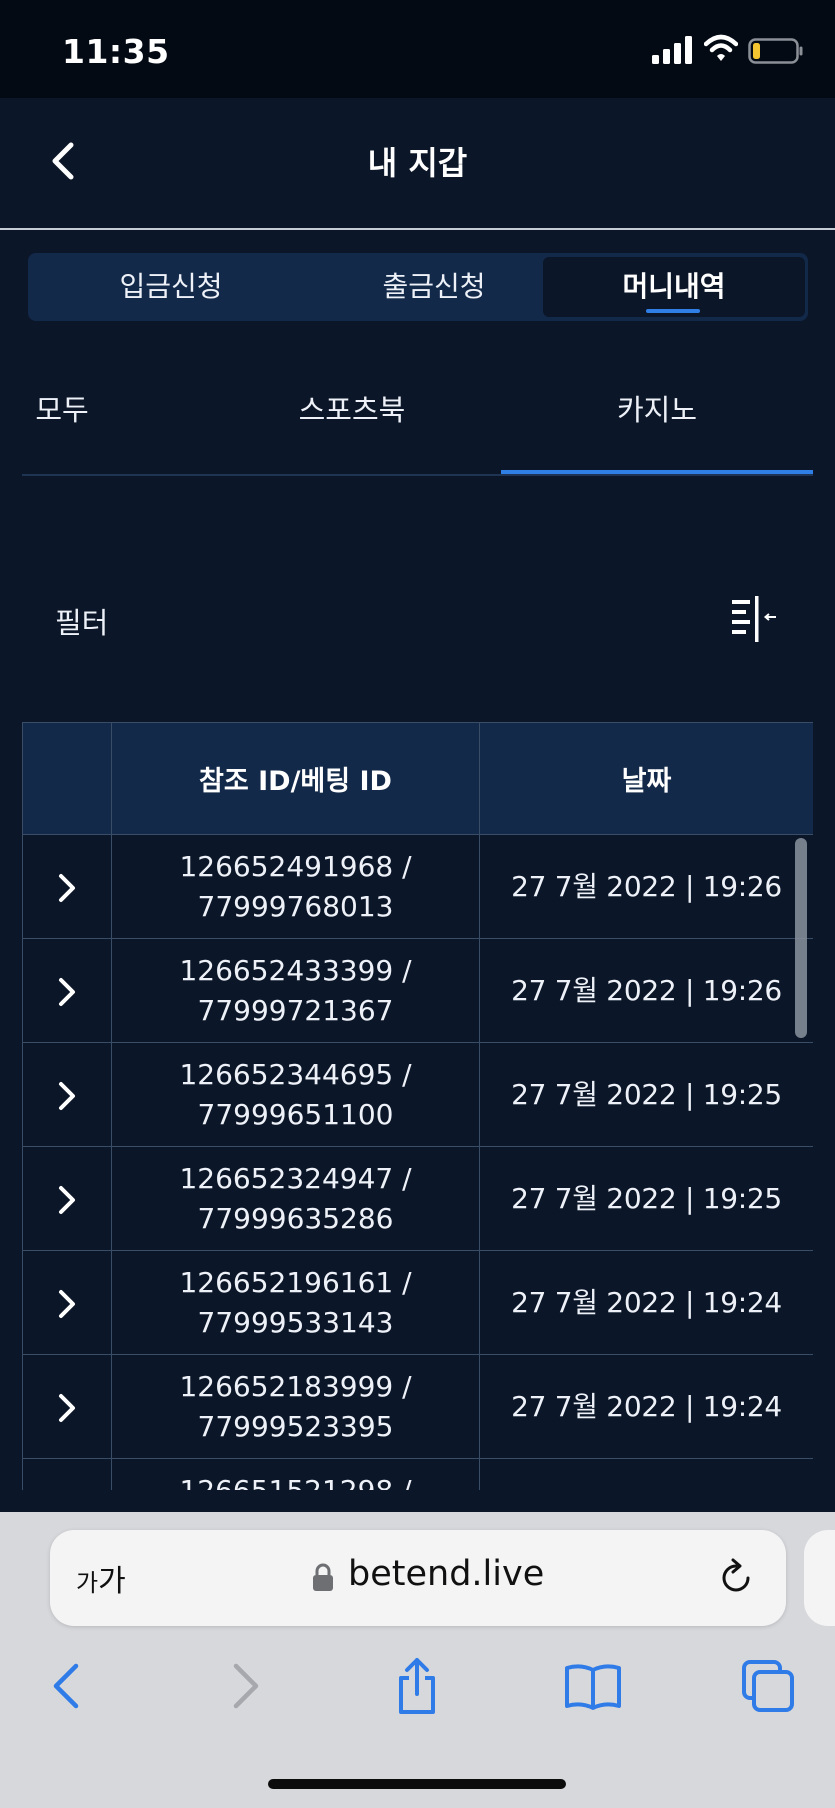 The image size is (835, 1808). What do you see at coordinates (672, 50) in the screenshot?
I see `cellular-signal-icon` at bounding box center [672, 50].